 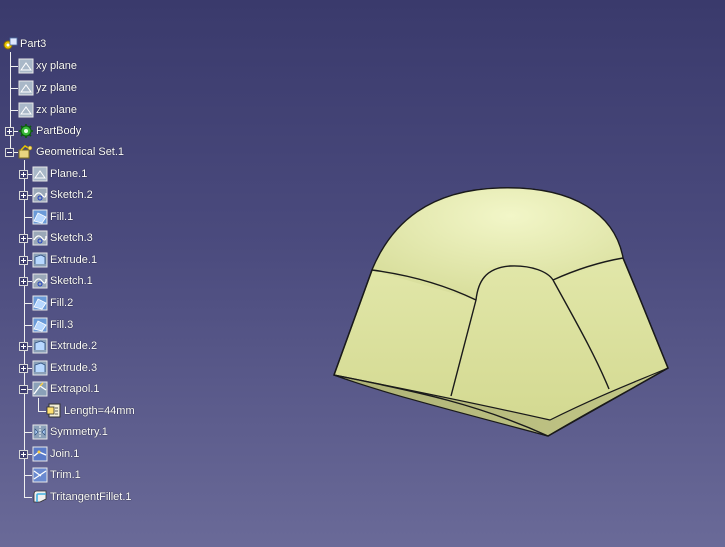 I want to click on tree-node-extrude-1: Extrude.1, so click(x=64, y=260).